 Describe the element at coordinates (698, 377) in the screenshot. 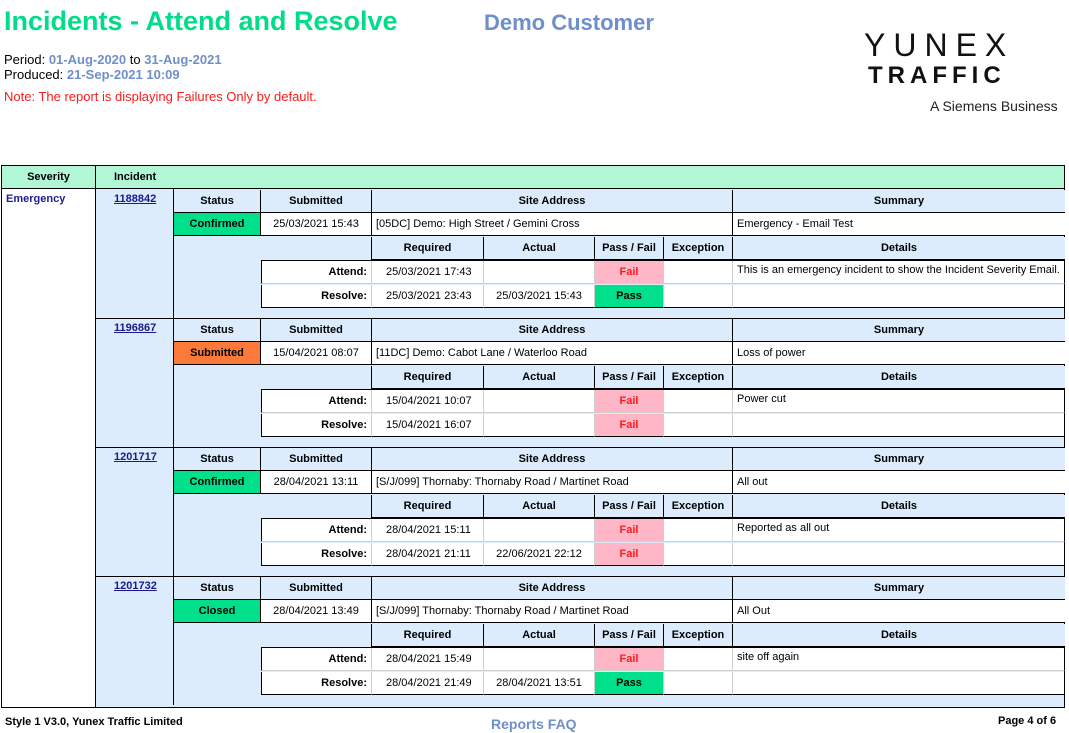

I see `header-exception: Exception` at that location.